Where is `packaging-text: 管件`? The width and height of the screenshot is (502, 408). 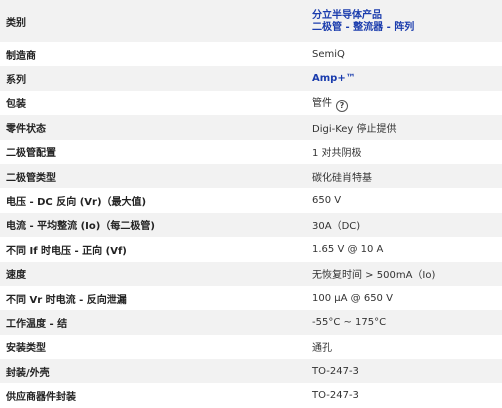
packaging-text: 管件 is located at coordinates (322, 104).